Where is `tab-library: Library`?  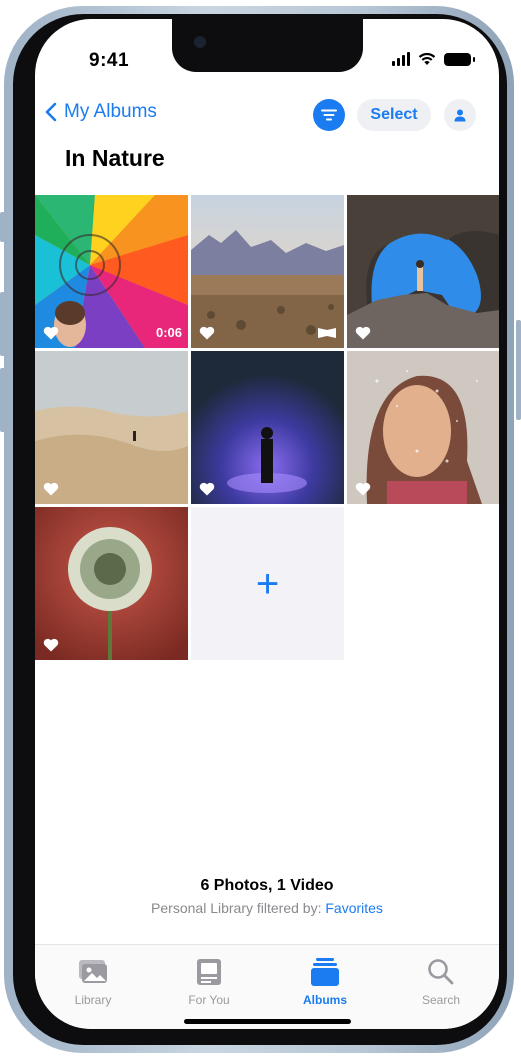
tab-library: Library is located at coordinates (93, 981).